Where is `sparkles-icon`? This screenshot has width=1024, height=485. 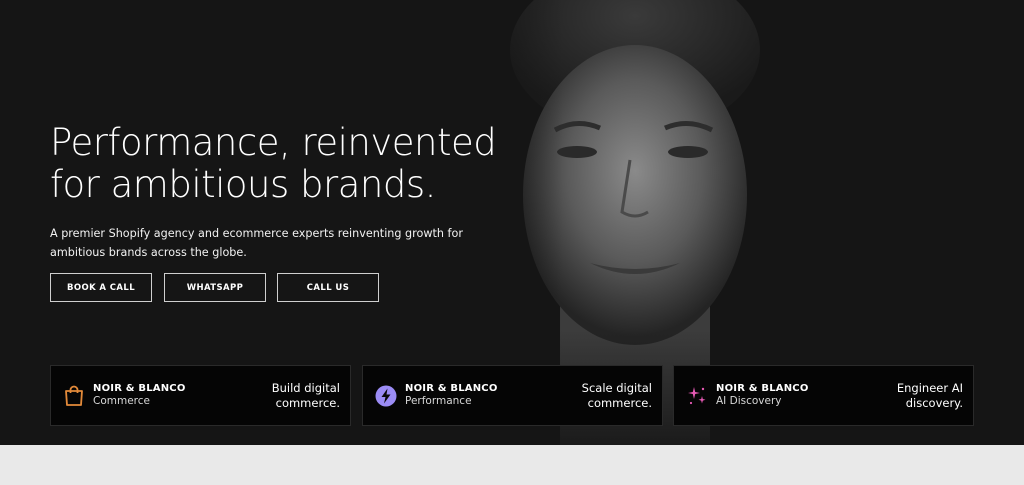 sparkles-icon is located at coordinates (697, 396).